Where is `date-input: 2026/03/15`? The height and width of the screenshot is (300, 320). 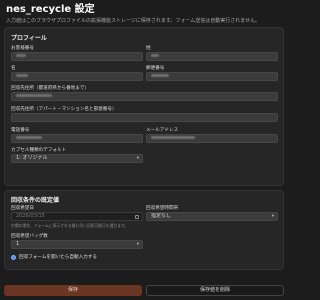 date-input: 2026/03/15 is located at coordinates (77, 216).